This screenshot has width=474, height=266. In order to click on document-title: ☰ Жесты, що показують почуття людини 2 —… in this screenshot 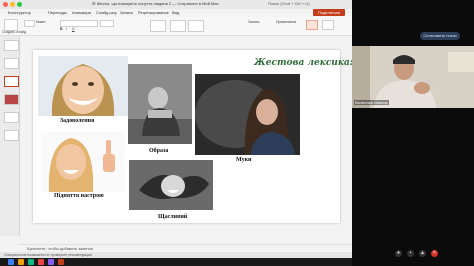, I will do `click(155, 3)`.